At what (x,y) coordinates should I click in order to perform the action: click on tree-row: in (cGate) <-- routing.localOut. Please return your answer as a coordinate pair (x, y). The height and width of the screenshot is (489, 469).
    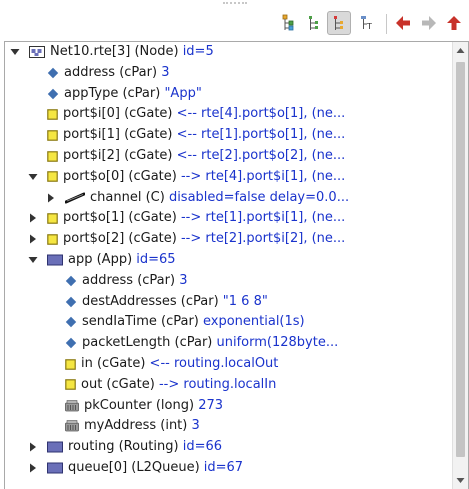
    Looking at the image, I should click on (228, 364).